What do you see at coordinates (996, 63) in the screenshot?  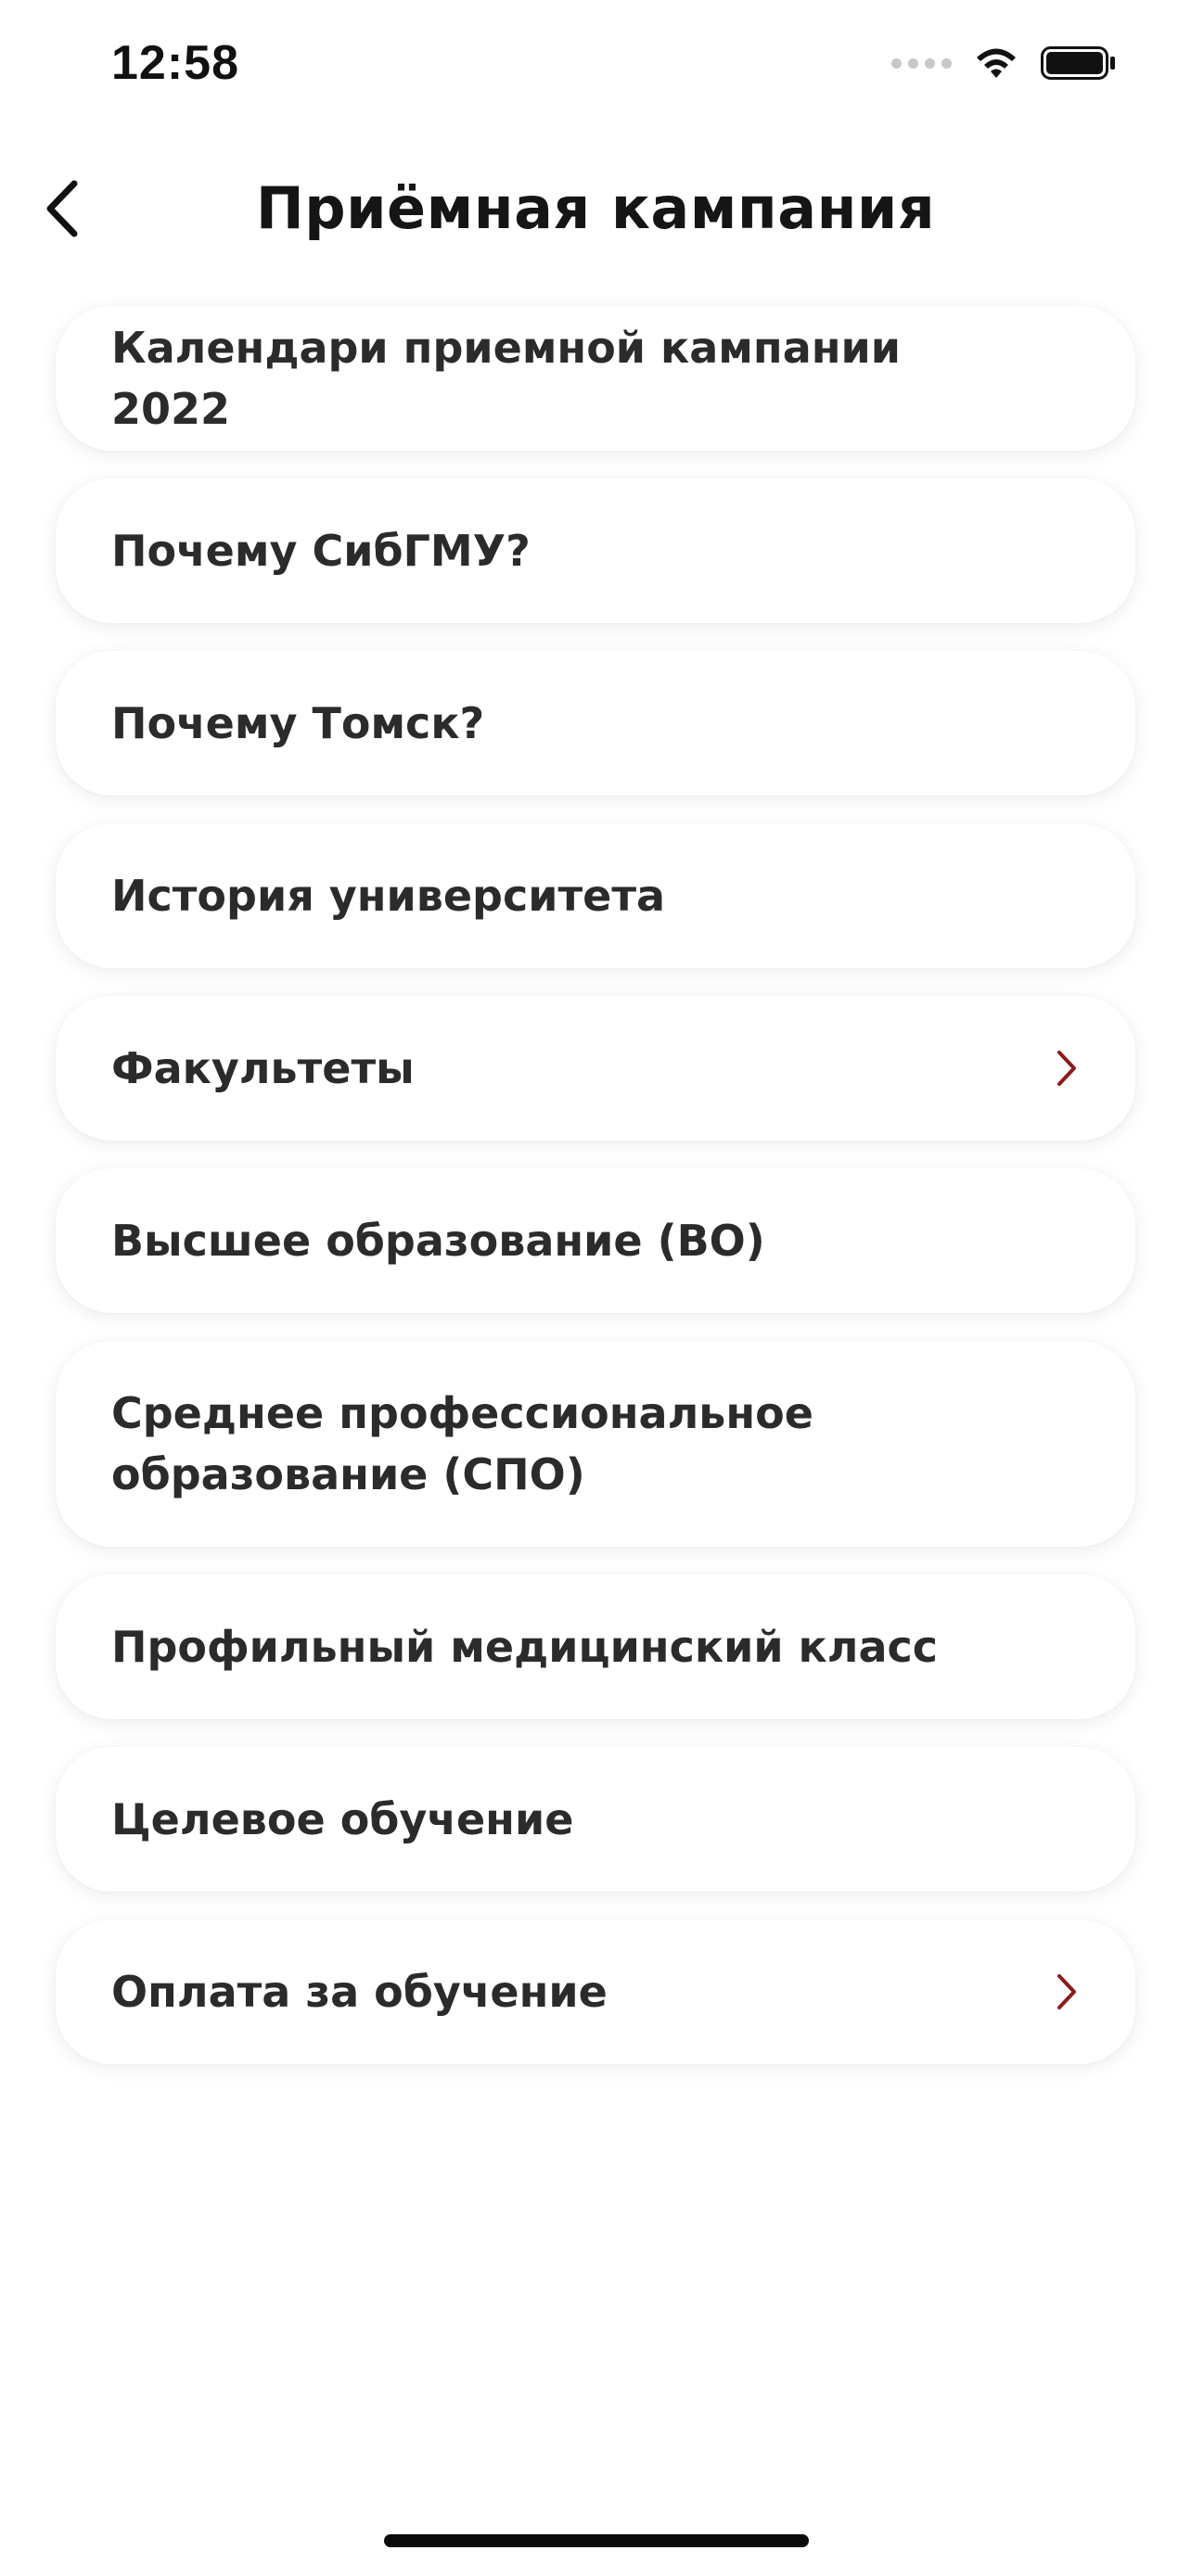 I see `wifi-icon` at bounding box center [996, 63].